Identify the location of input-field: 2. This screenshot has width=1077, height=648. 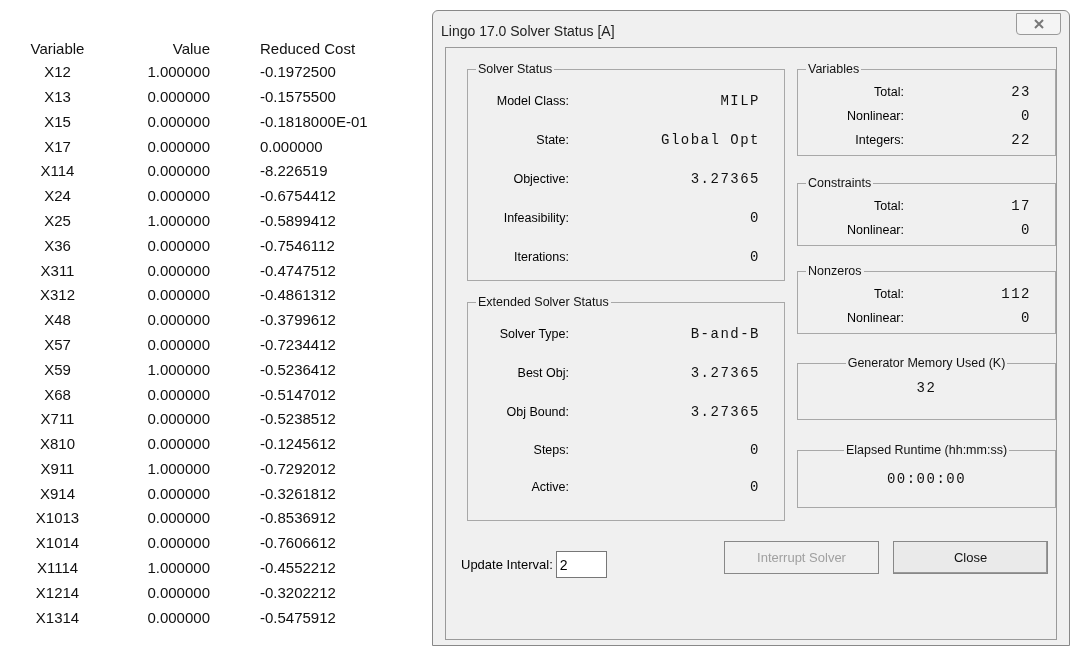
(581, 564).